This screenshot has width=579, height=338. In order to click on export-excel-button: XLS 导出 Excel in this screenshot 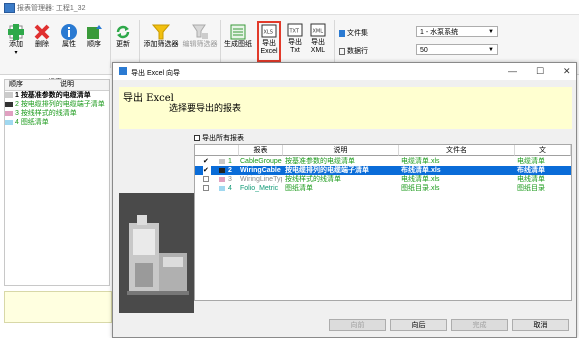, I will do `click(269, 41)`.